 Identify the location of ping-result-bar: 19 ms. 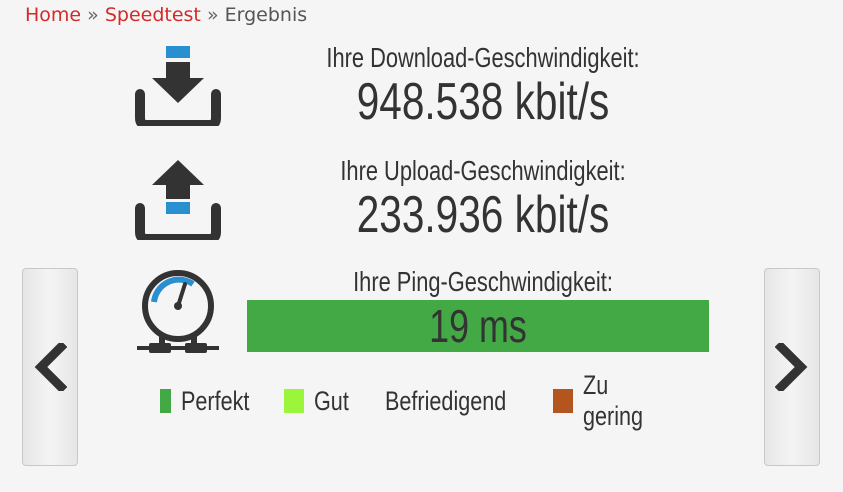
(478, 326).